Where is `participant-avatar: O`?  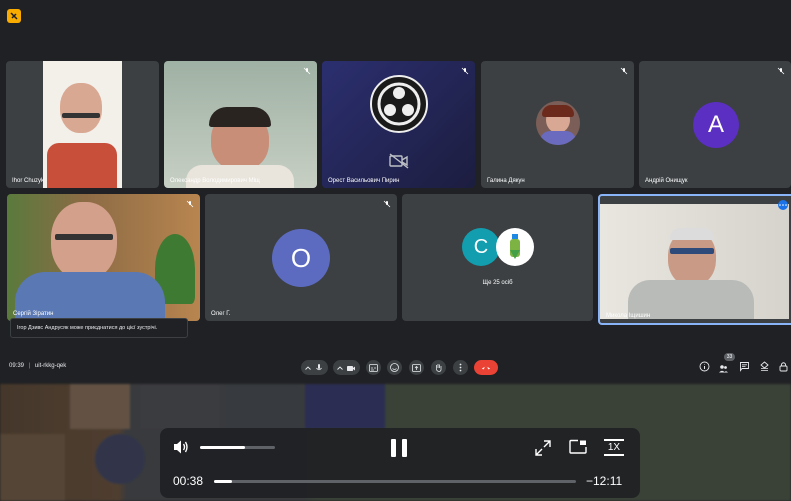
participant-avatar: O is located at coordinates (301, 258).